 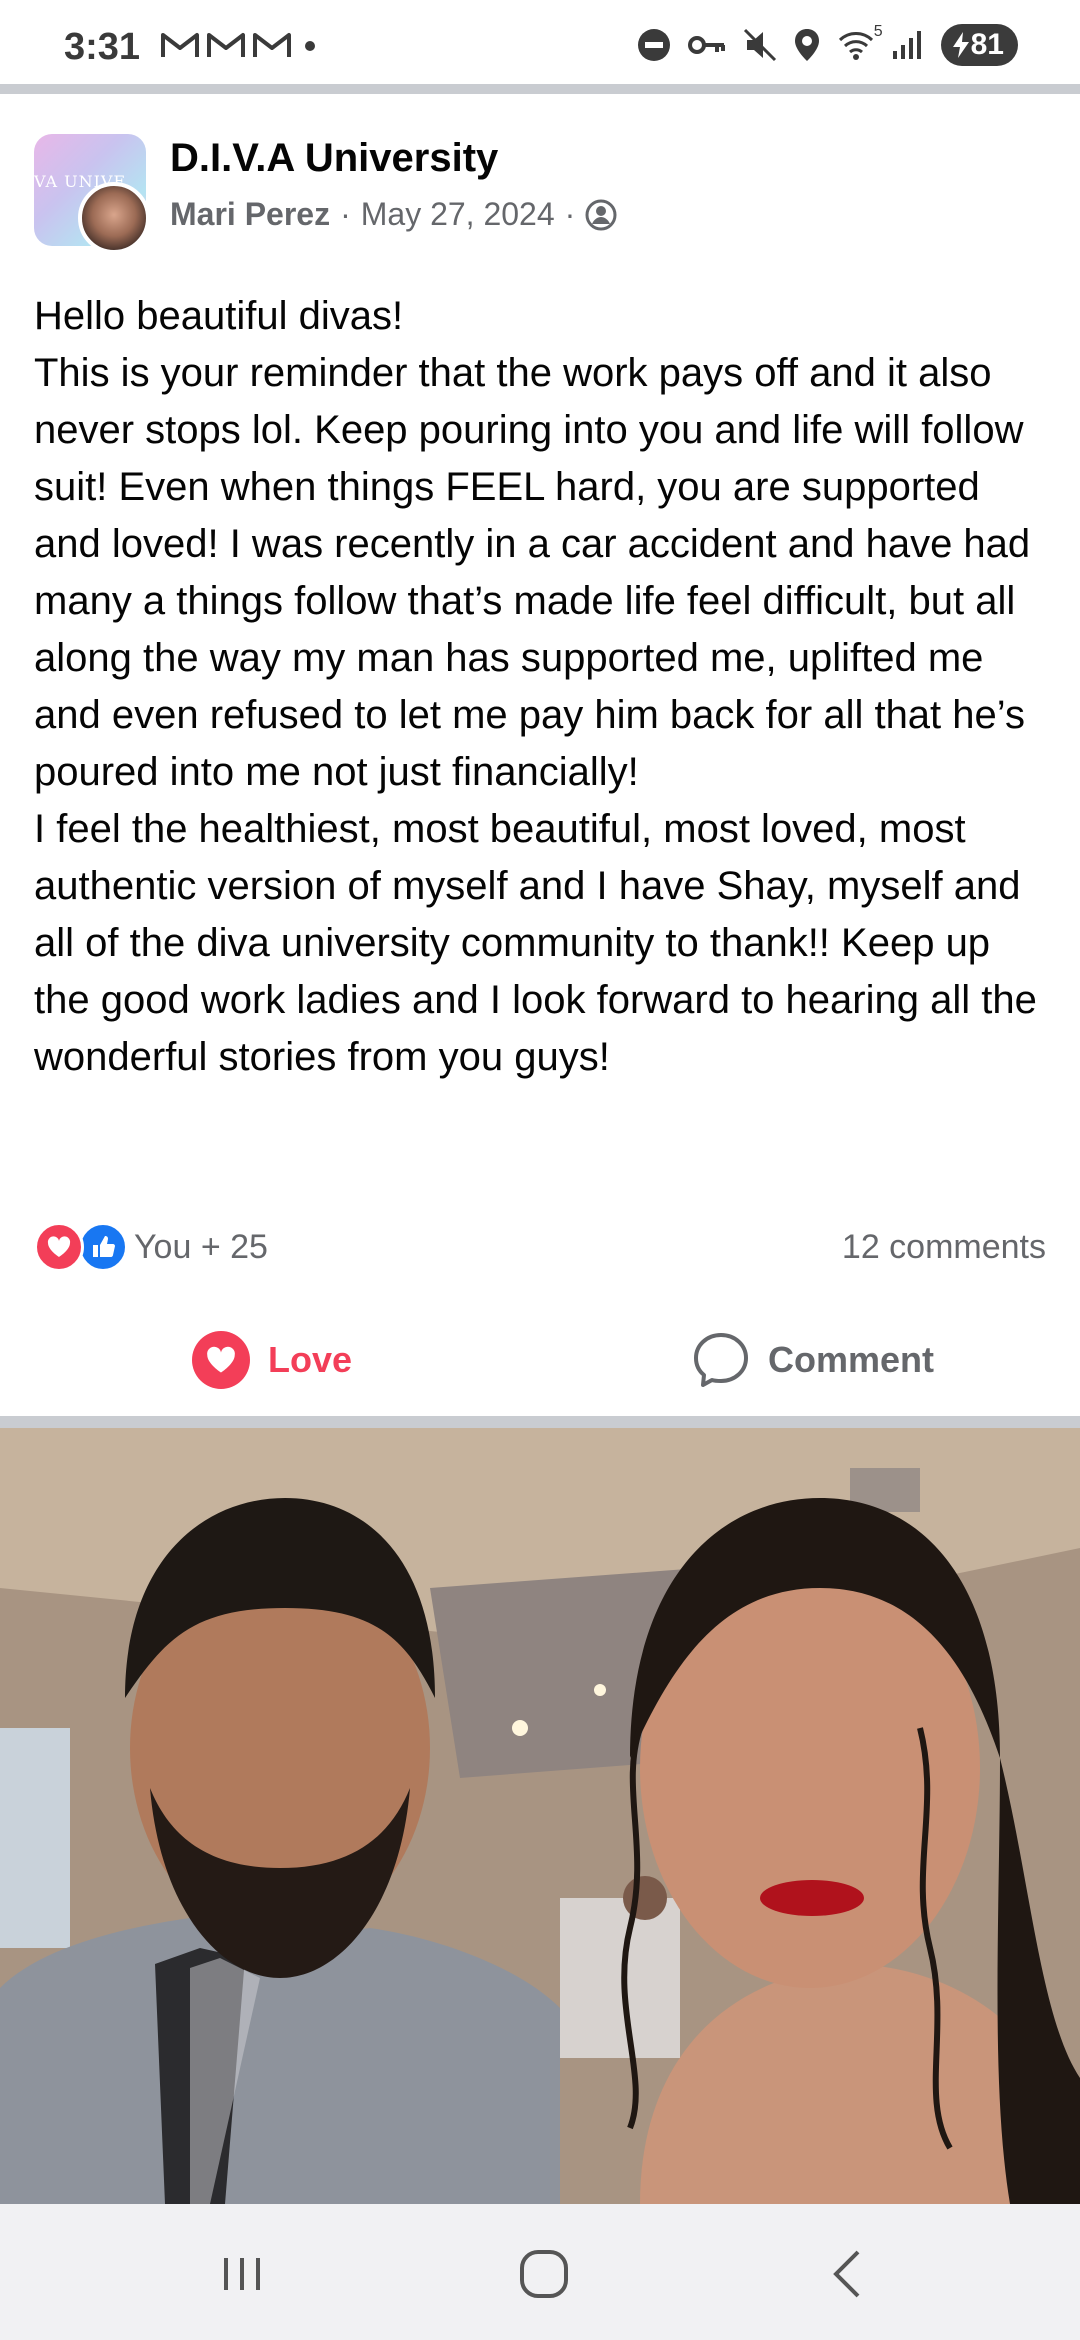 What do you see at coordinates (540, 1360) in the screenshot?
I see `post-actions: Love Comment` at bounding box center [540, 1360].